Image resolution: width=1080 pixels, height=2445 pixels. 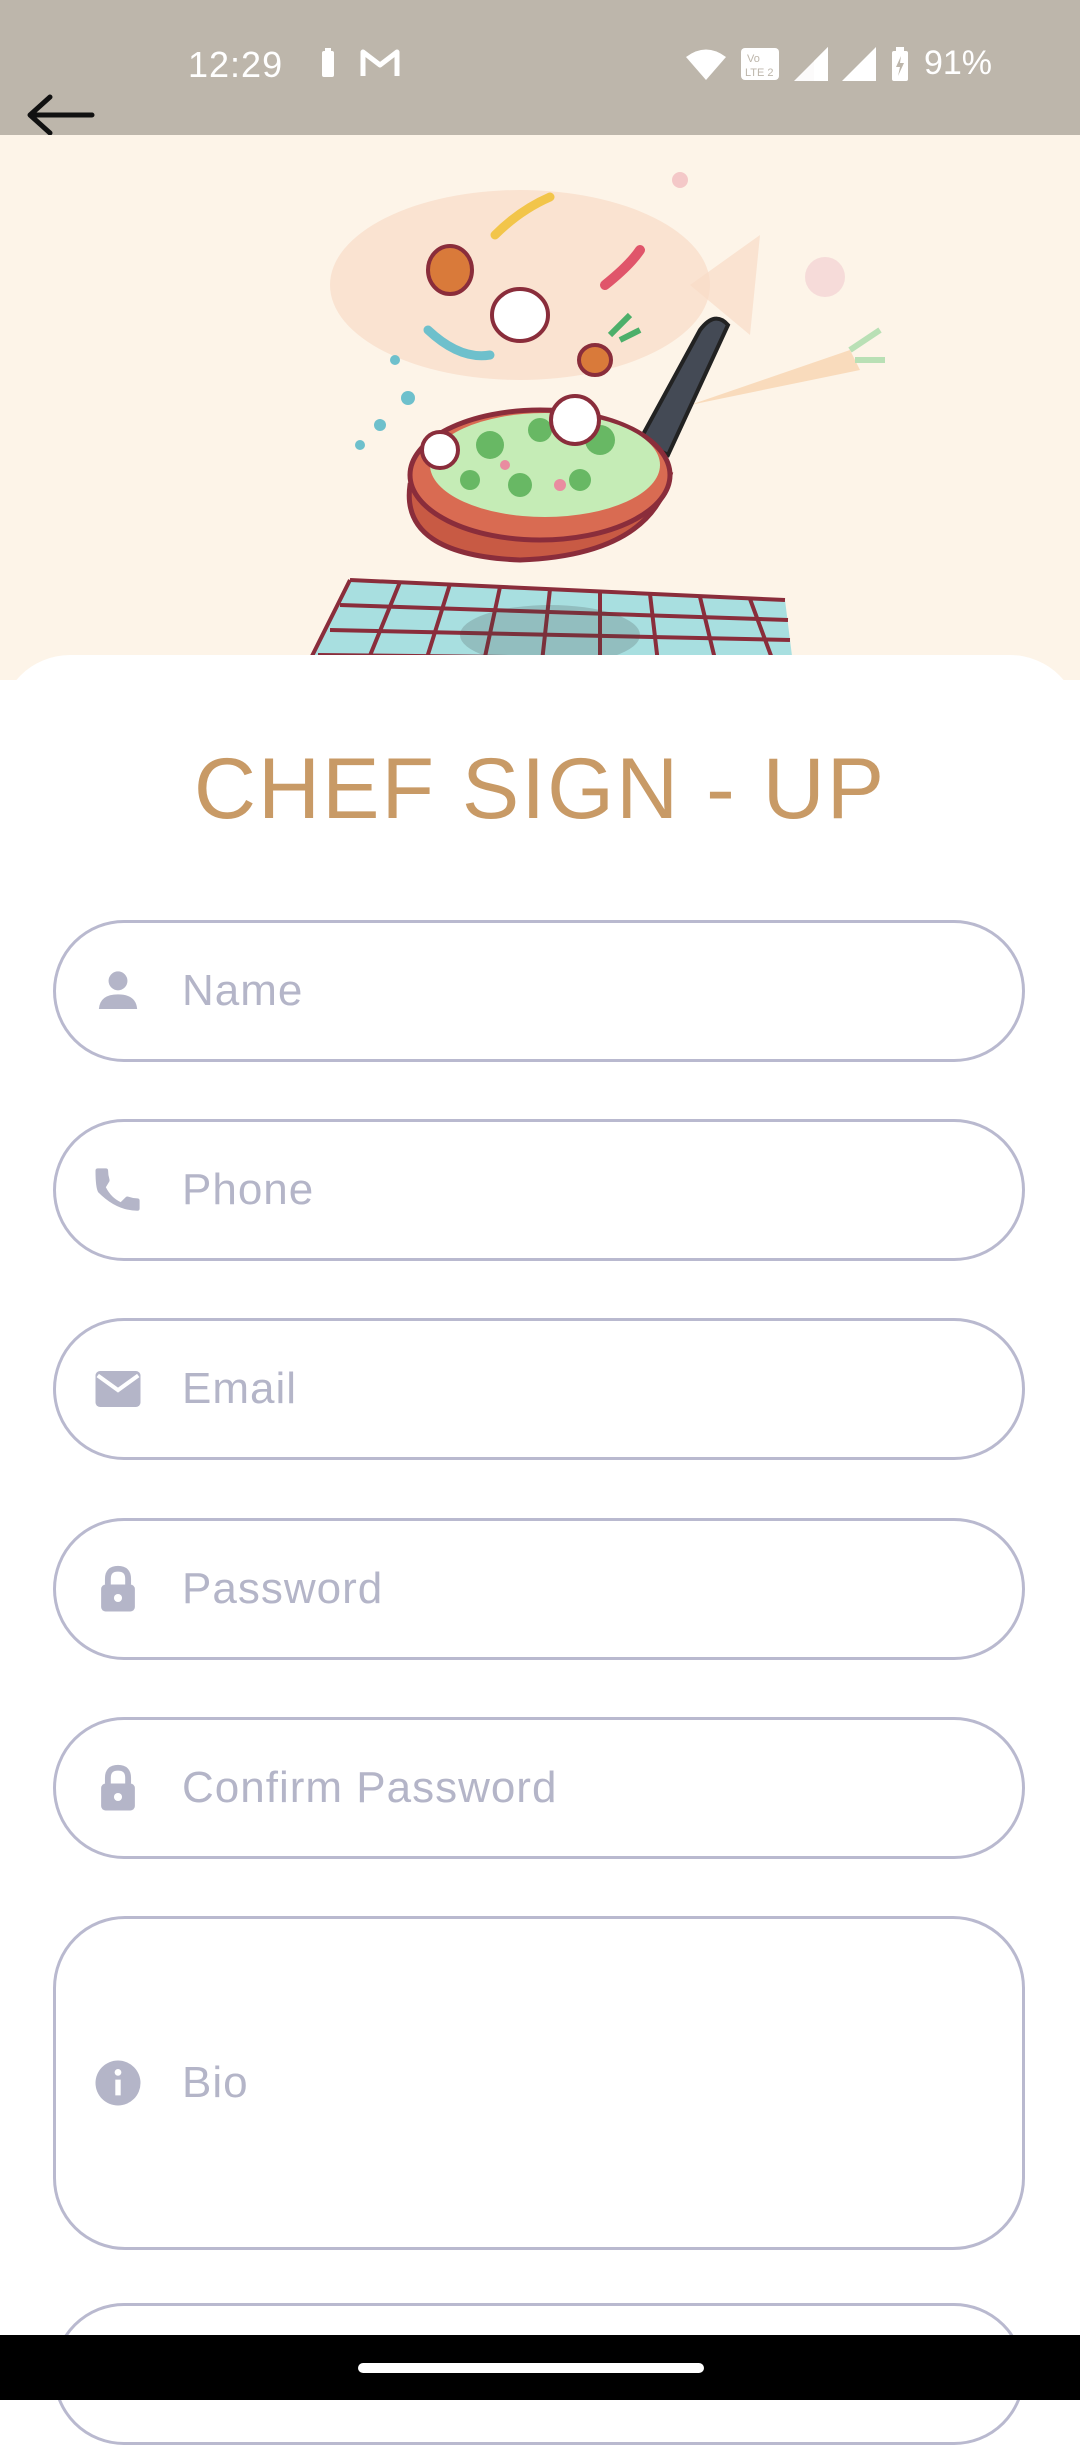 What do you see at coordinates (236, 64) in the screenshot?
I see `status-time: 12:29` at bounding box center [236, 64].